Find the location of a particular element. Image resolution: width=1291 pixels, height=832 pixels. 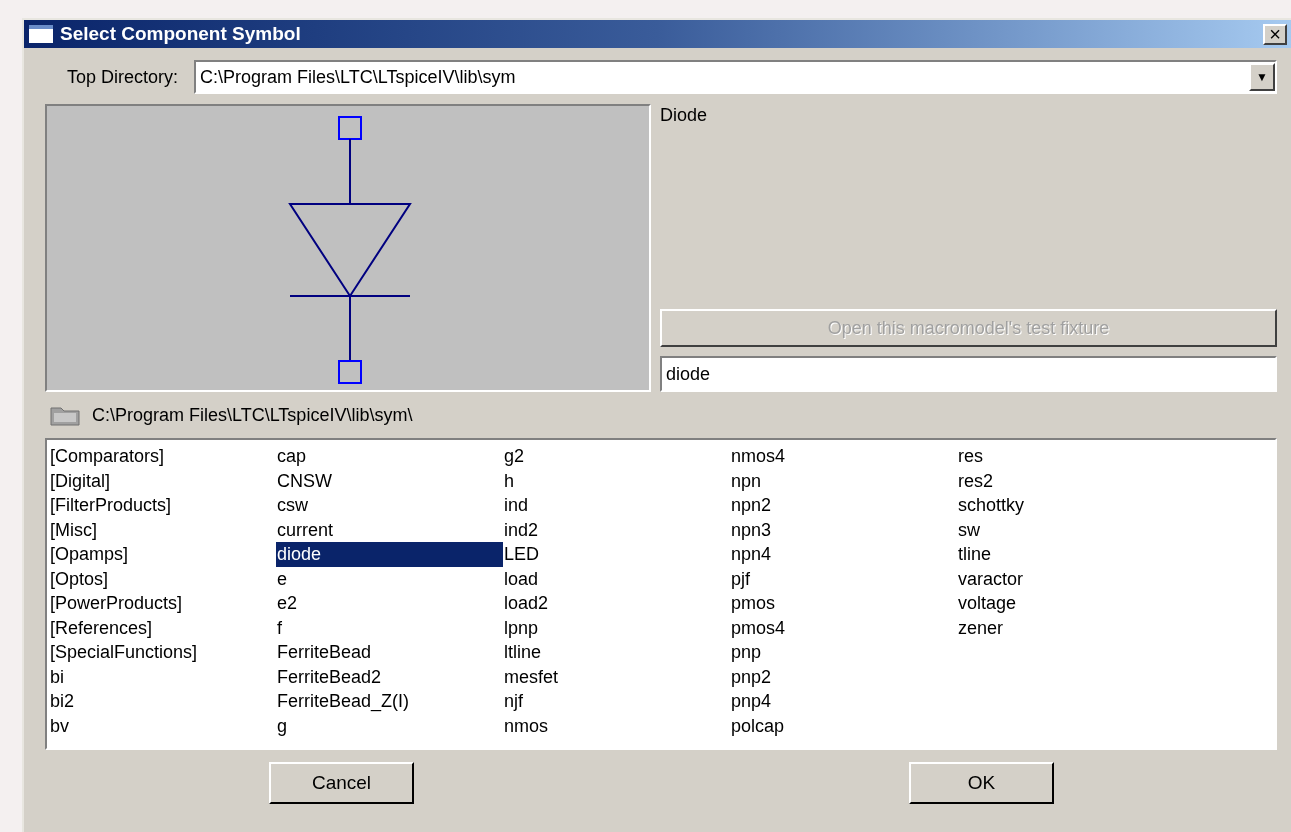

folder-icon is located at coordinates (65, 415).